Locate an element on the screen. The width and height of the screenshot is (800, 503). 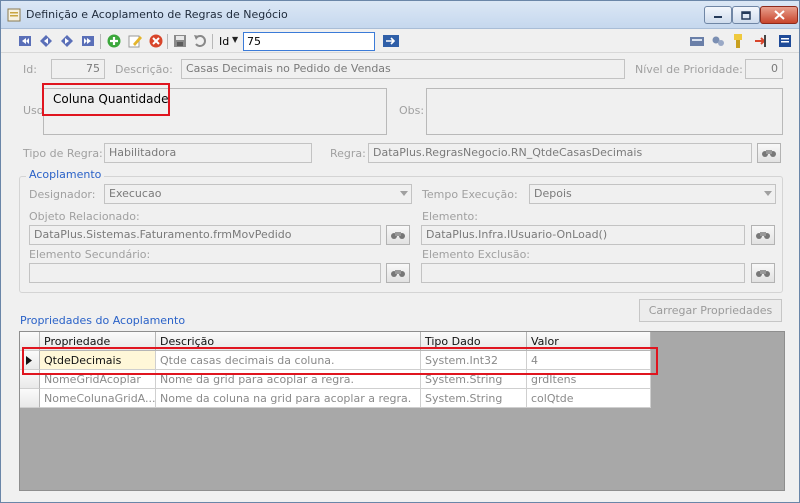
designator-value: Execucao is located at coordinates (135, 193).